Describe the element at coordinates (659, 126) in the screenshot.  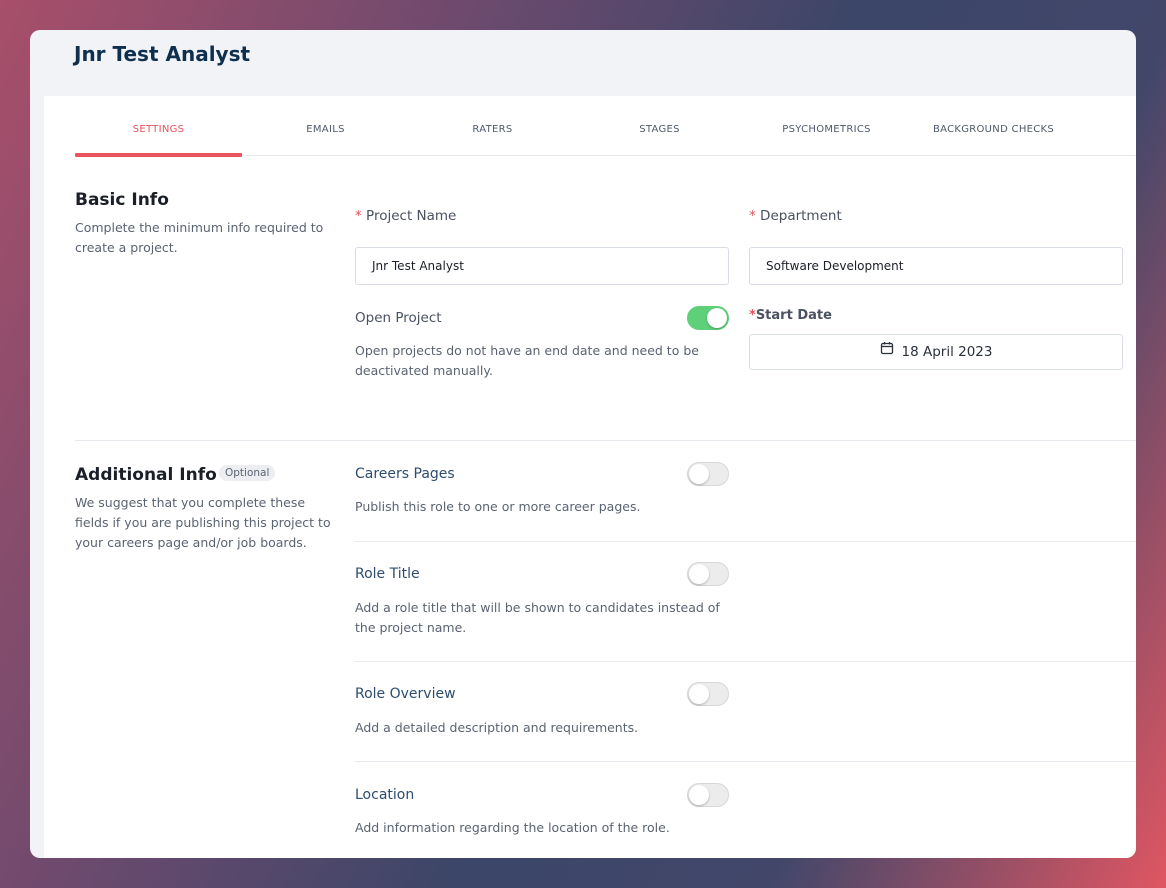
I see `tab-stages: STAGES` at that location.